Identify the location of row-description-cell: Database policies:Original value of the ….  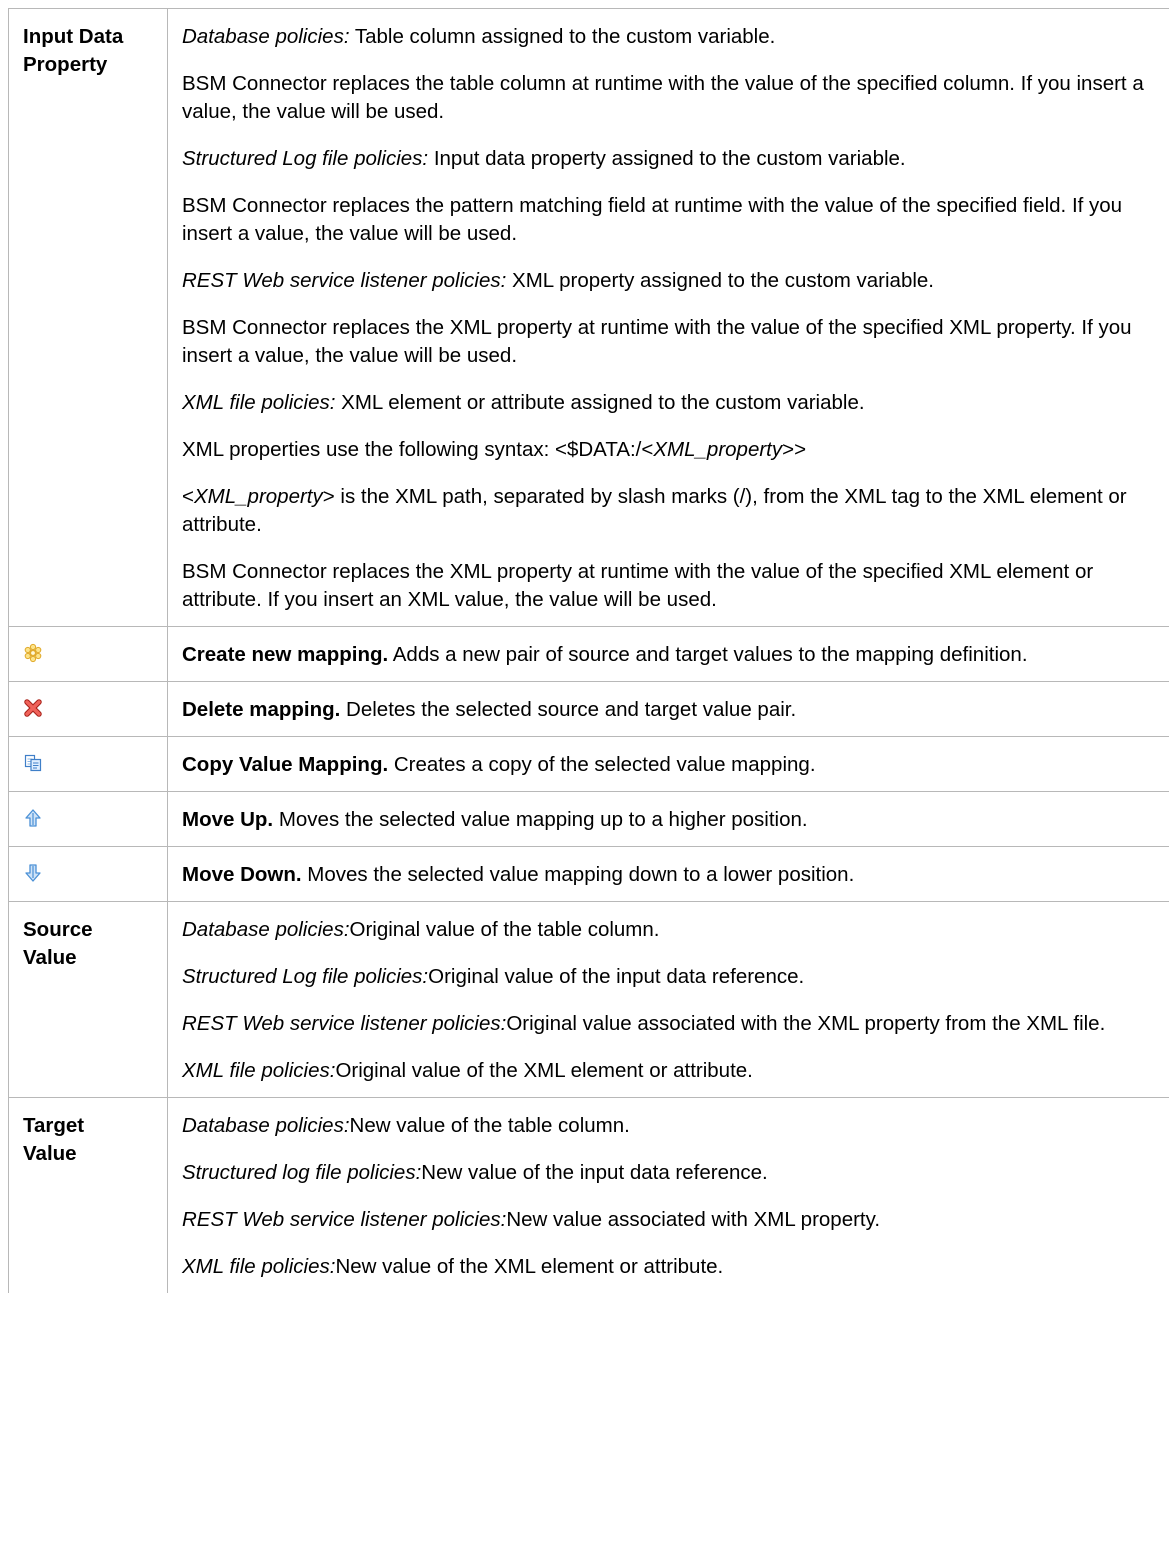
(668, 999).